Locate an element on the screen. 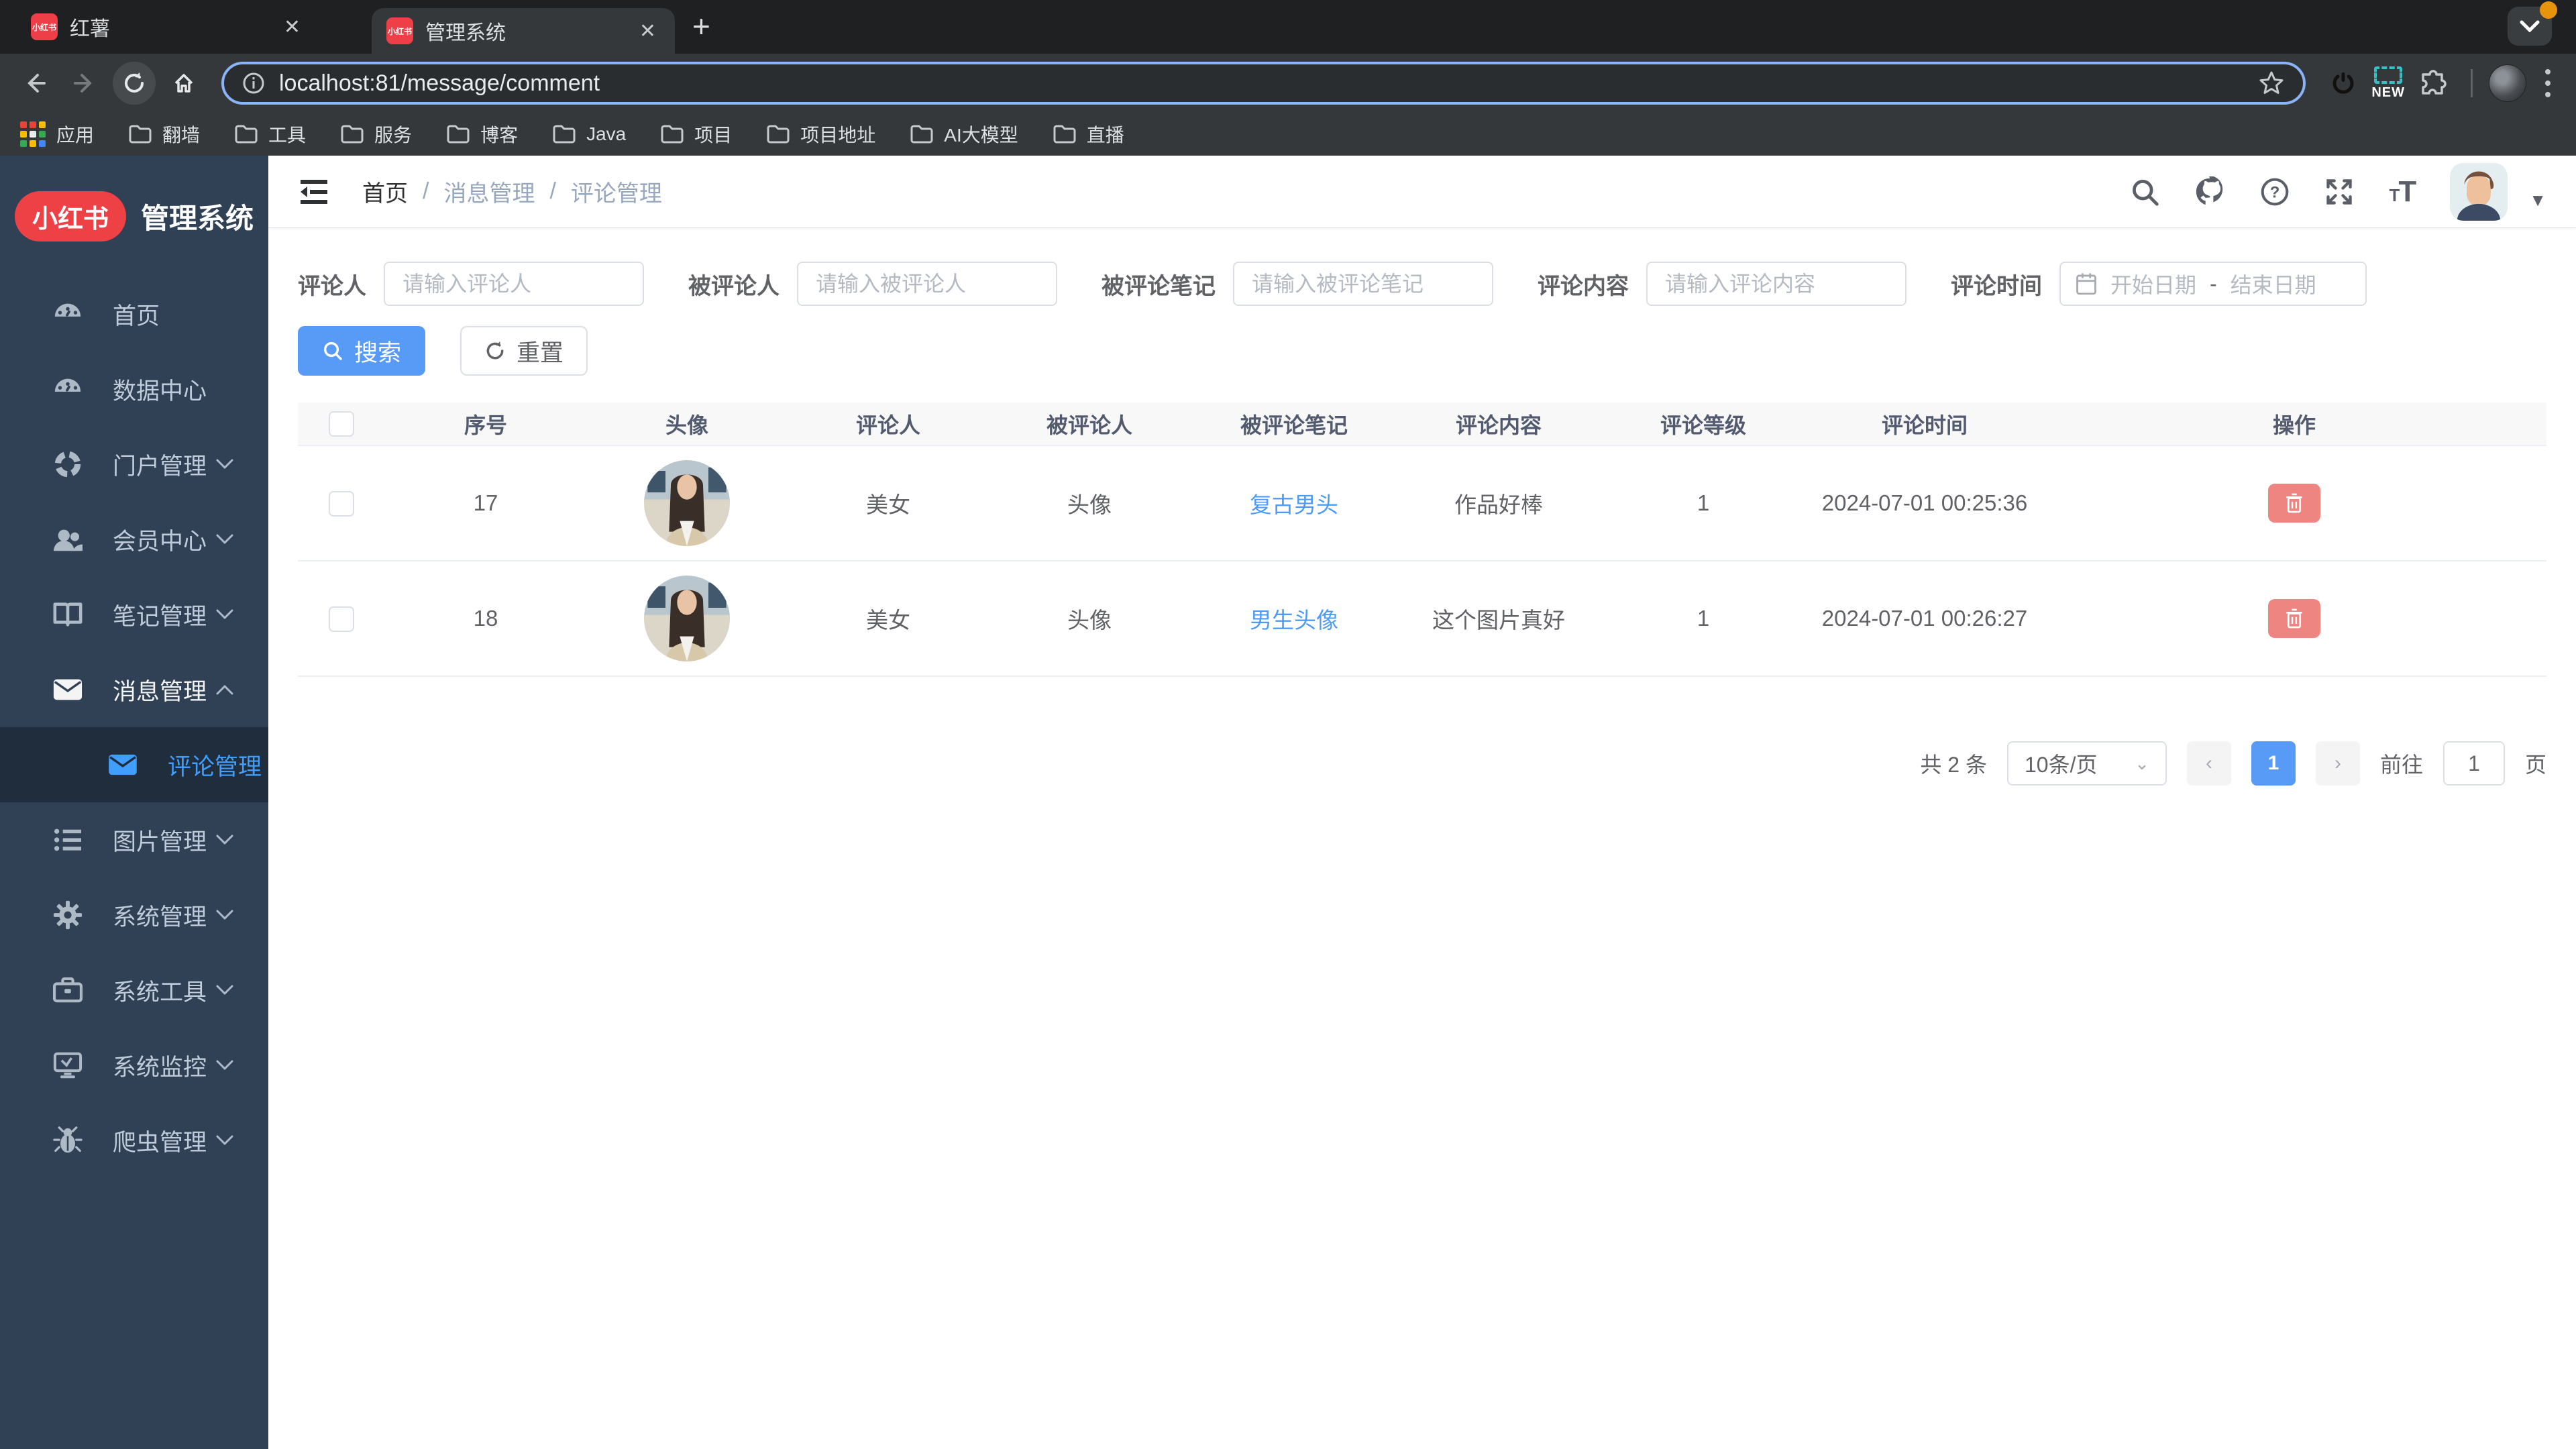 The width and height of the screenshot is (2576, 1449). new-tab-button: + is located at coordinates (701, 26).